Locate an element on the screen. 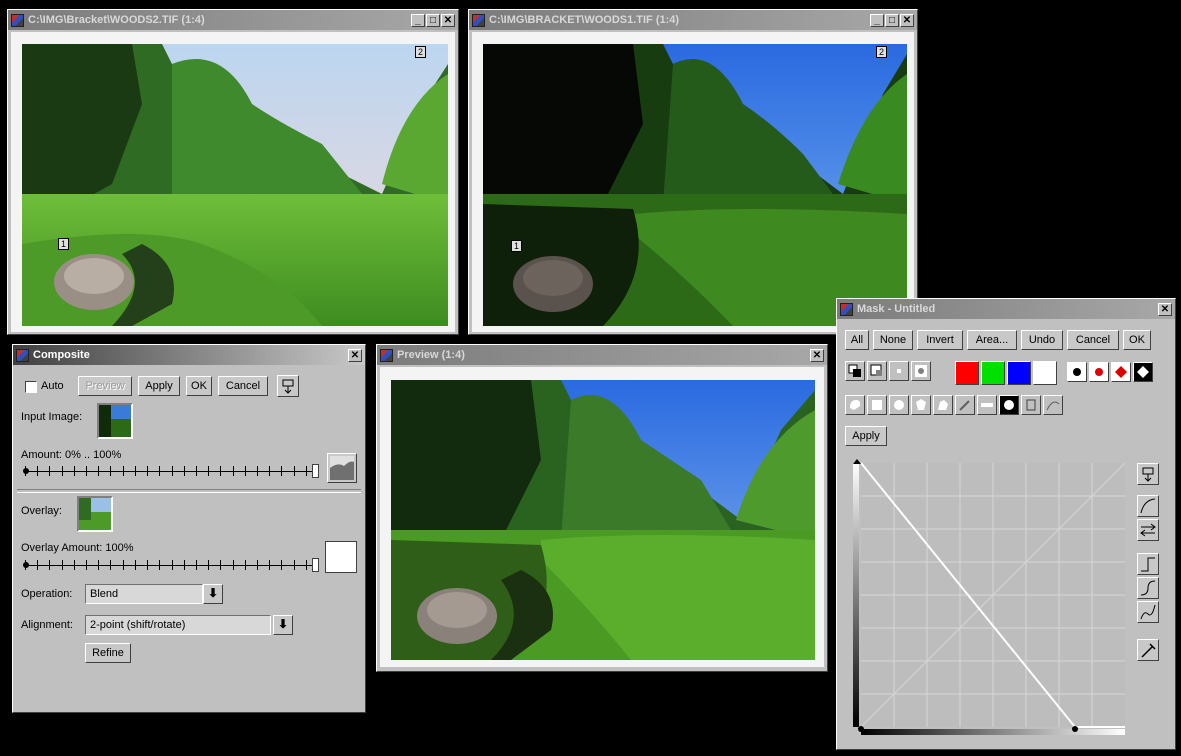 This screenshot has width=1181, height=756. color-green-swatch is located at coordinates (993, 373).